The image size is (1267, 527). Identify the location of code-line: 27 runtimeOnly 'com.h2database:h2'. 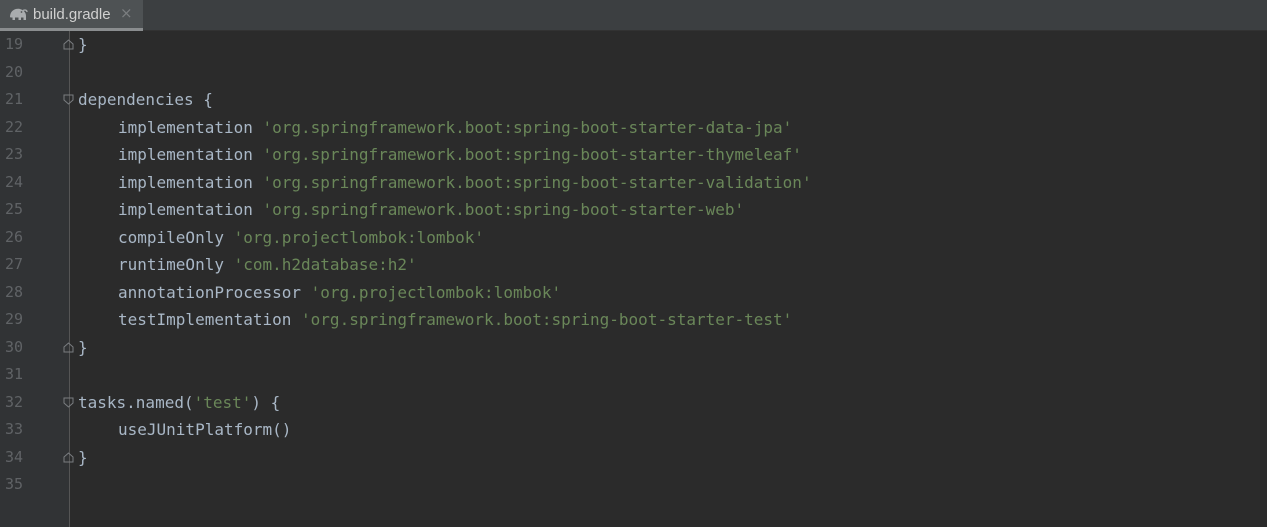
(633, 265).